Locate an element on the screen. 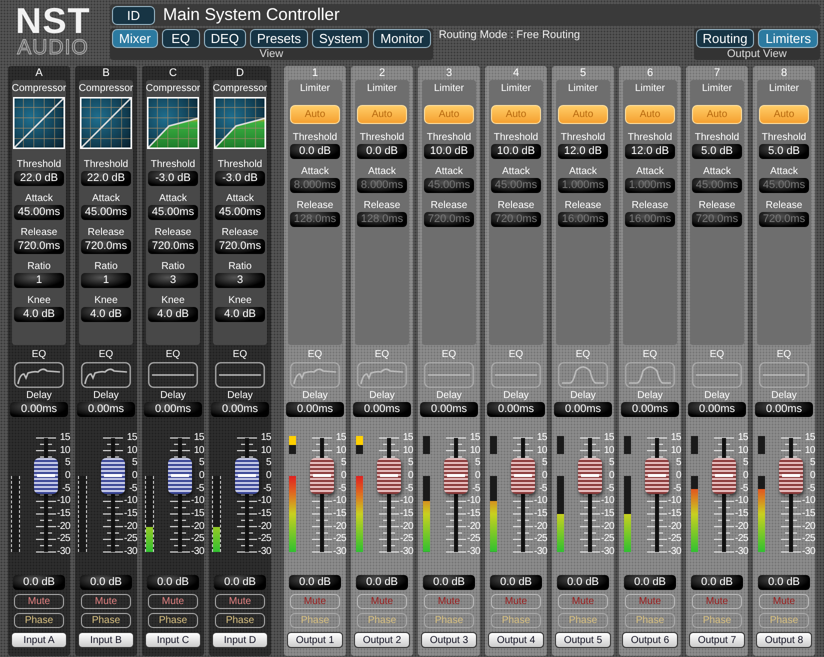 This screenshot has width=824, height=657. channel-name-button: Output 1 is located at coordinates (315, 640).